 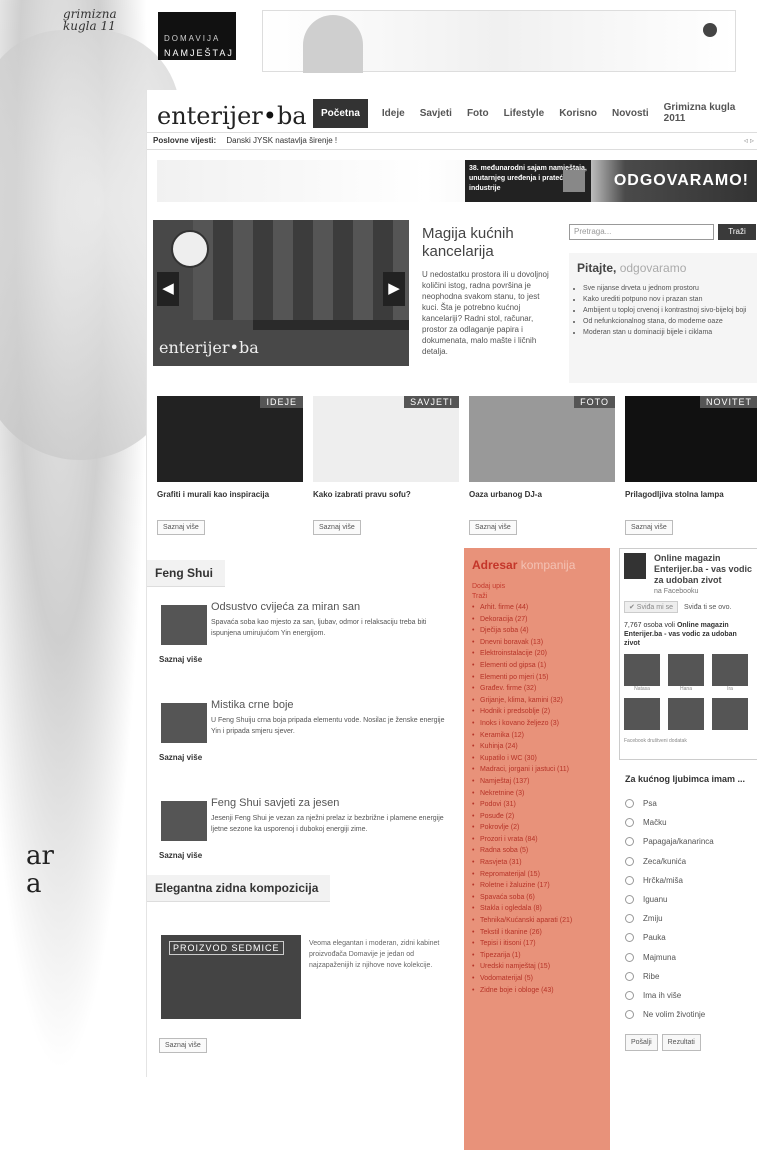 I want to click on fan: Natasa, so click(x=642, y=673).